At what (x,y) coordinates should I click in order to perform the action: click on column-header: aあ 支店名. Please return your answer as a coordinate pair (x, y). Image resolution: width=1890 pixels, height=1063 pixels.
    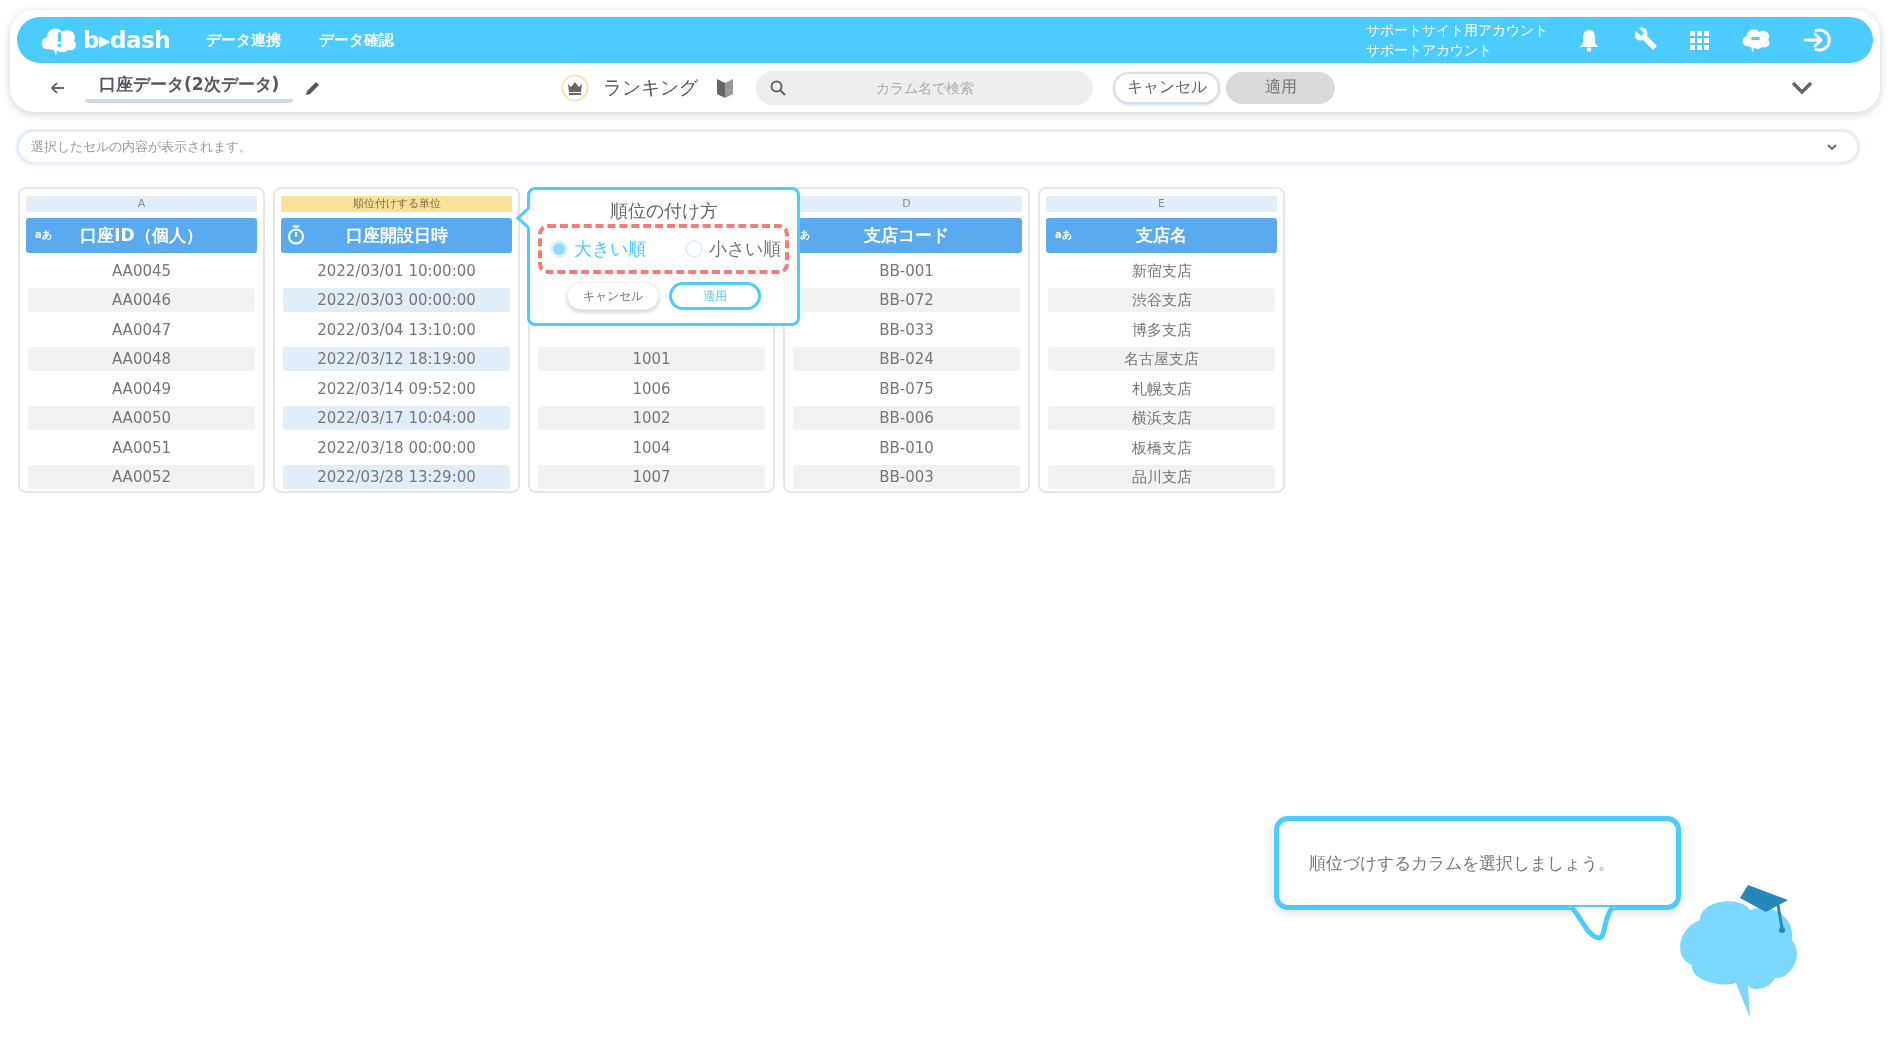
    Looking at the image, I should click on (1161, 235).